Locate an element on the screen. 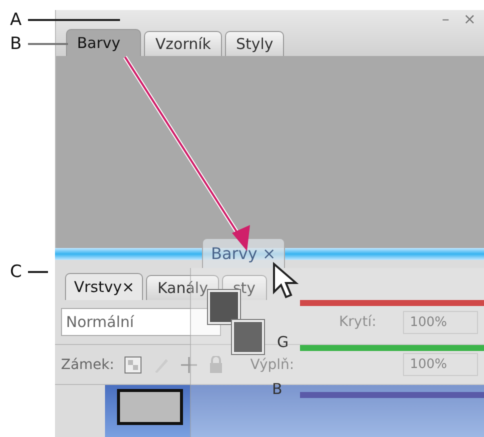 The width and height of the screenshot is (484, 437). fill-label: Výplň: is located at coordinates (272, 364).